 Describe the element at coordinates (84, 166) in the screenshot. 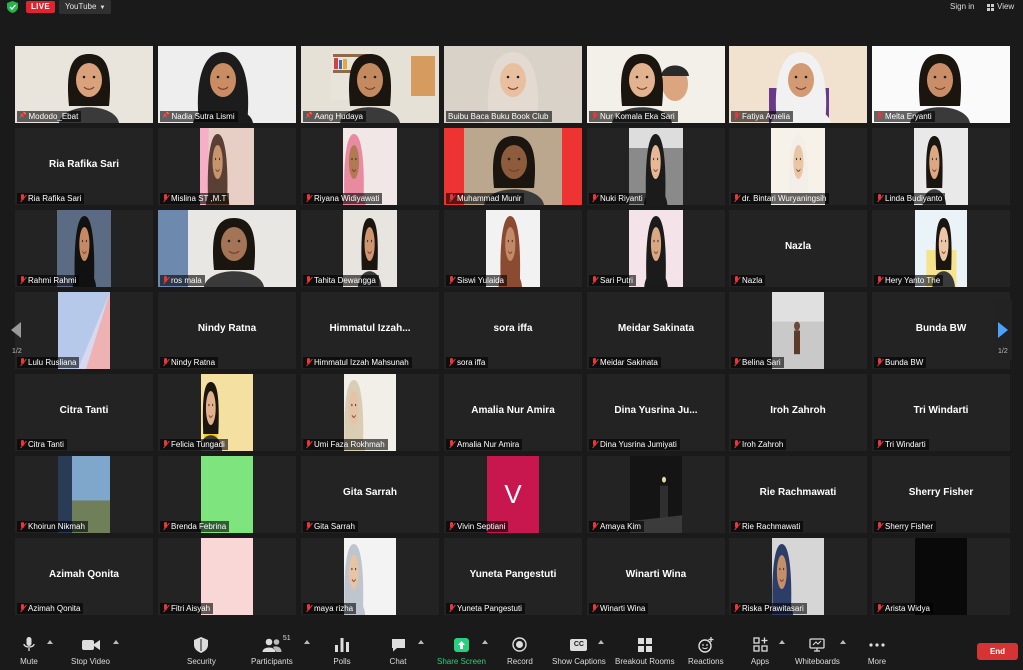

I see `participant-tile: Ria Rafika Sari Ria Rafika Sari` at that location.